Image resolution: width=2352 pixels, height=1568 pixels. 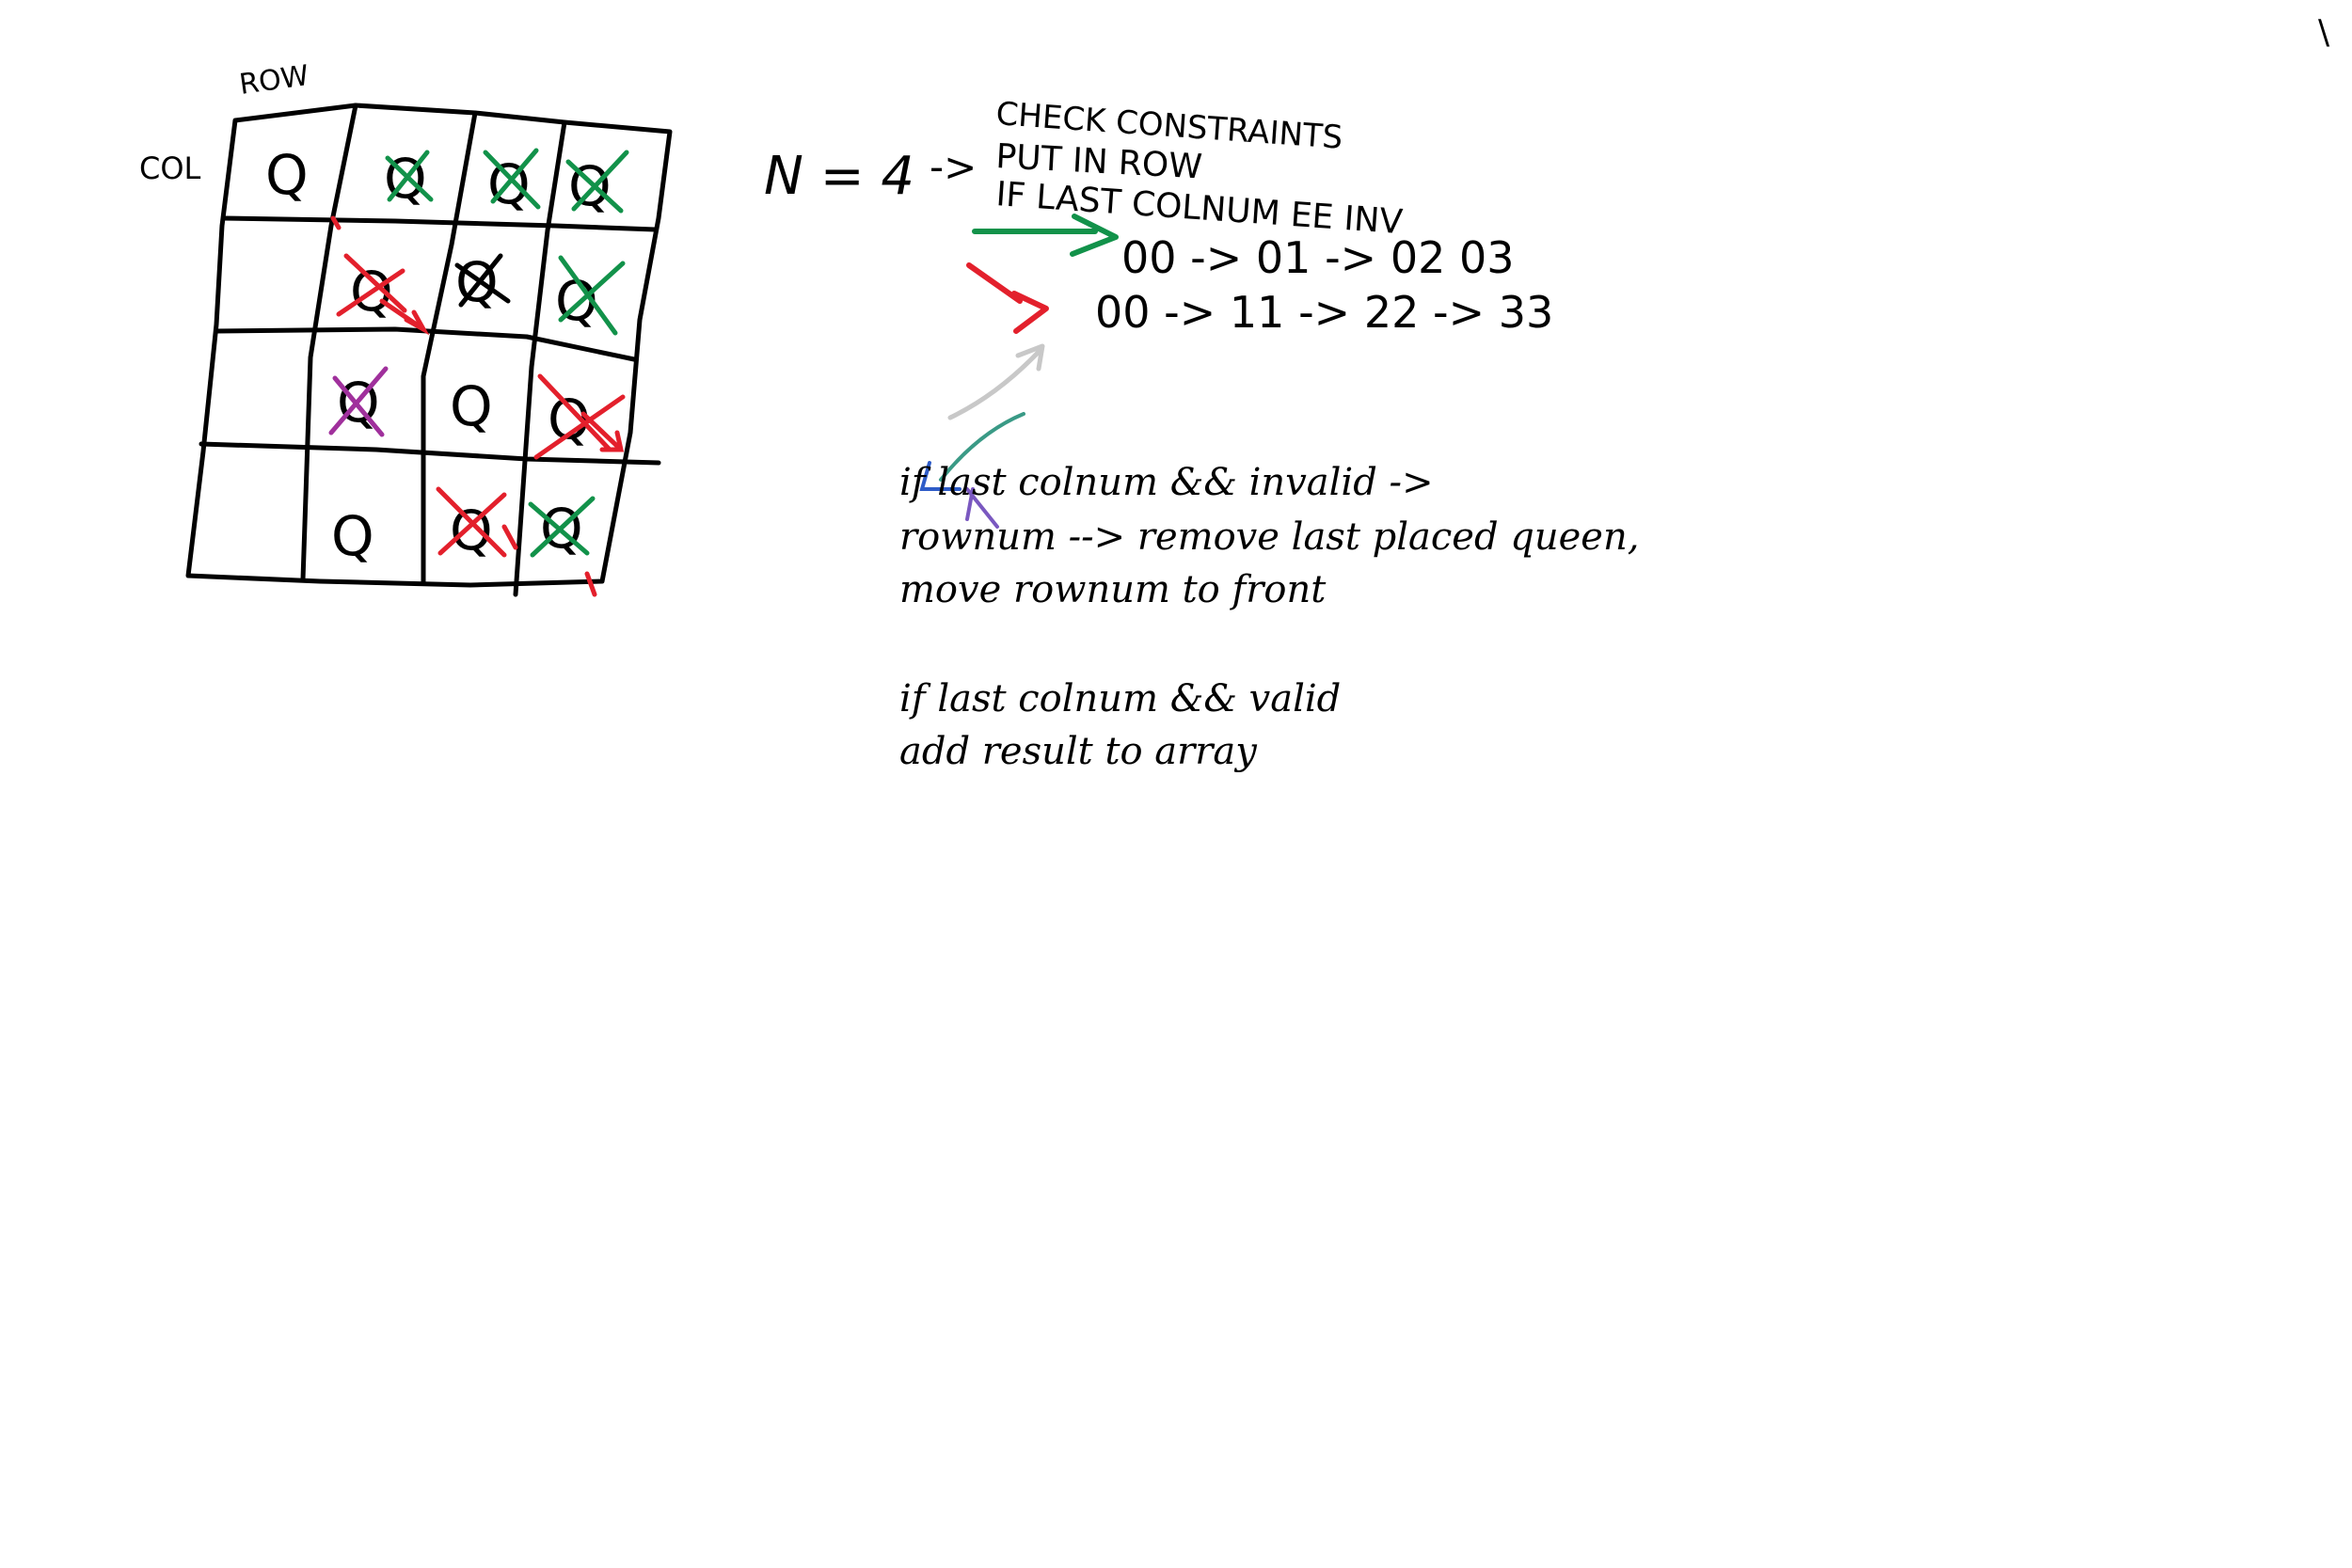 I want to click on rule1-line1: if last colnum && invalid ->, so click(x=1166, y=482).